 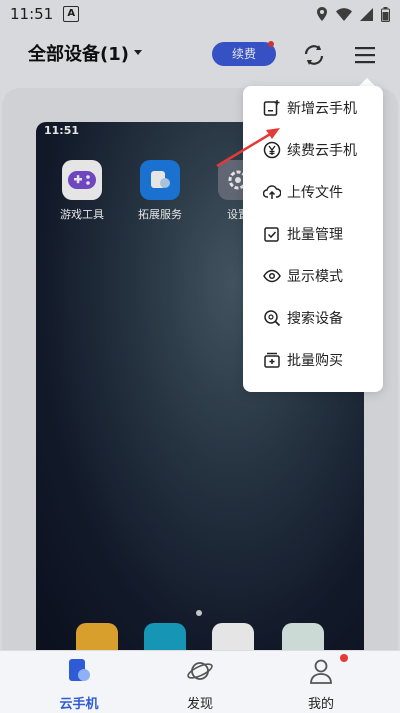 What do you see at coordinates (79, 670) in the screenshot?
I see `cloud-phone-icon` at bounding box center [79, 670].